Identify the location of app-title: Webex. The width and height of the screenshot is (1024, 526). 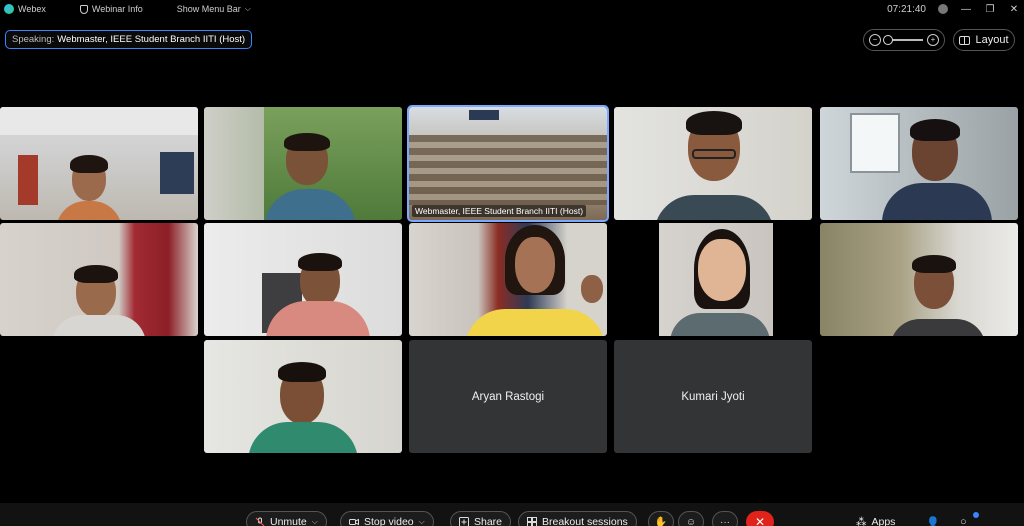
(25, 9).